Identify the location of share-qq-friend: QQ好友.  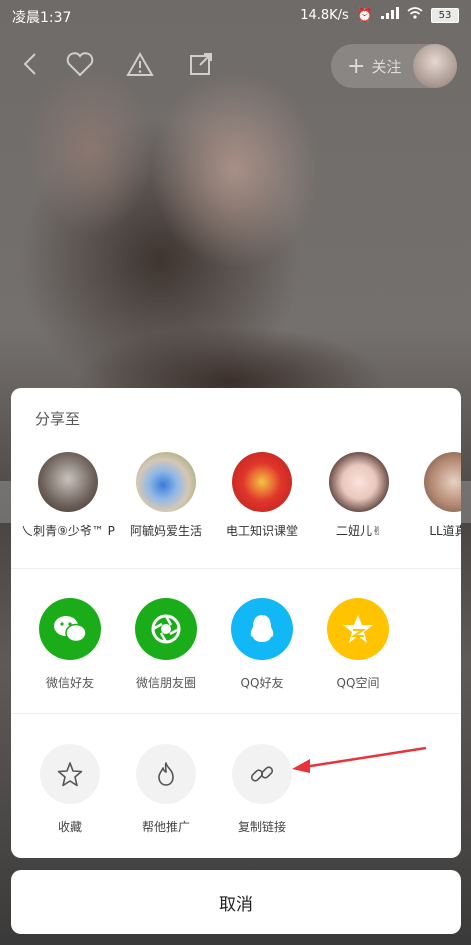
(262, 644).